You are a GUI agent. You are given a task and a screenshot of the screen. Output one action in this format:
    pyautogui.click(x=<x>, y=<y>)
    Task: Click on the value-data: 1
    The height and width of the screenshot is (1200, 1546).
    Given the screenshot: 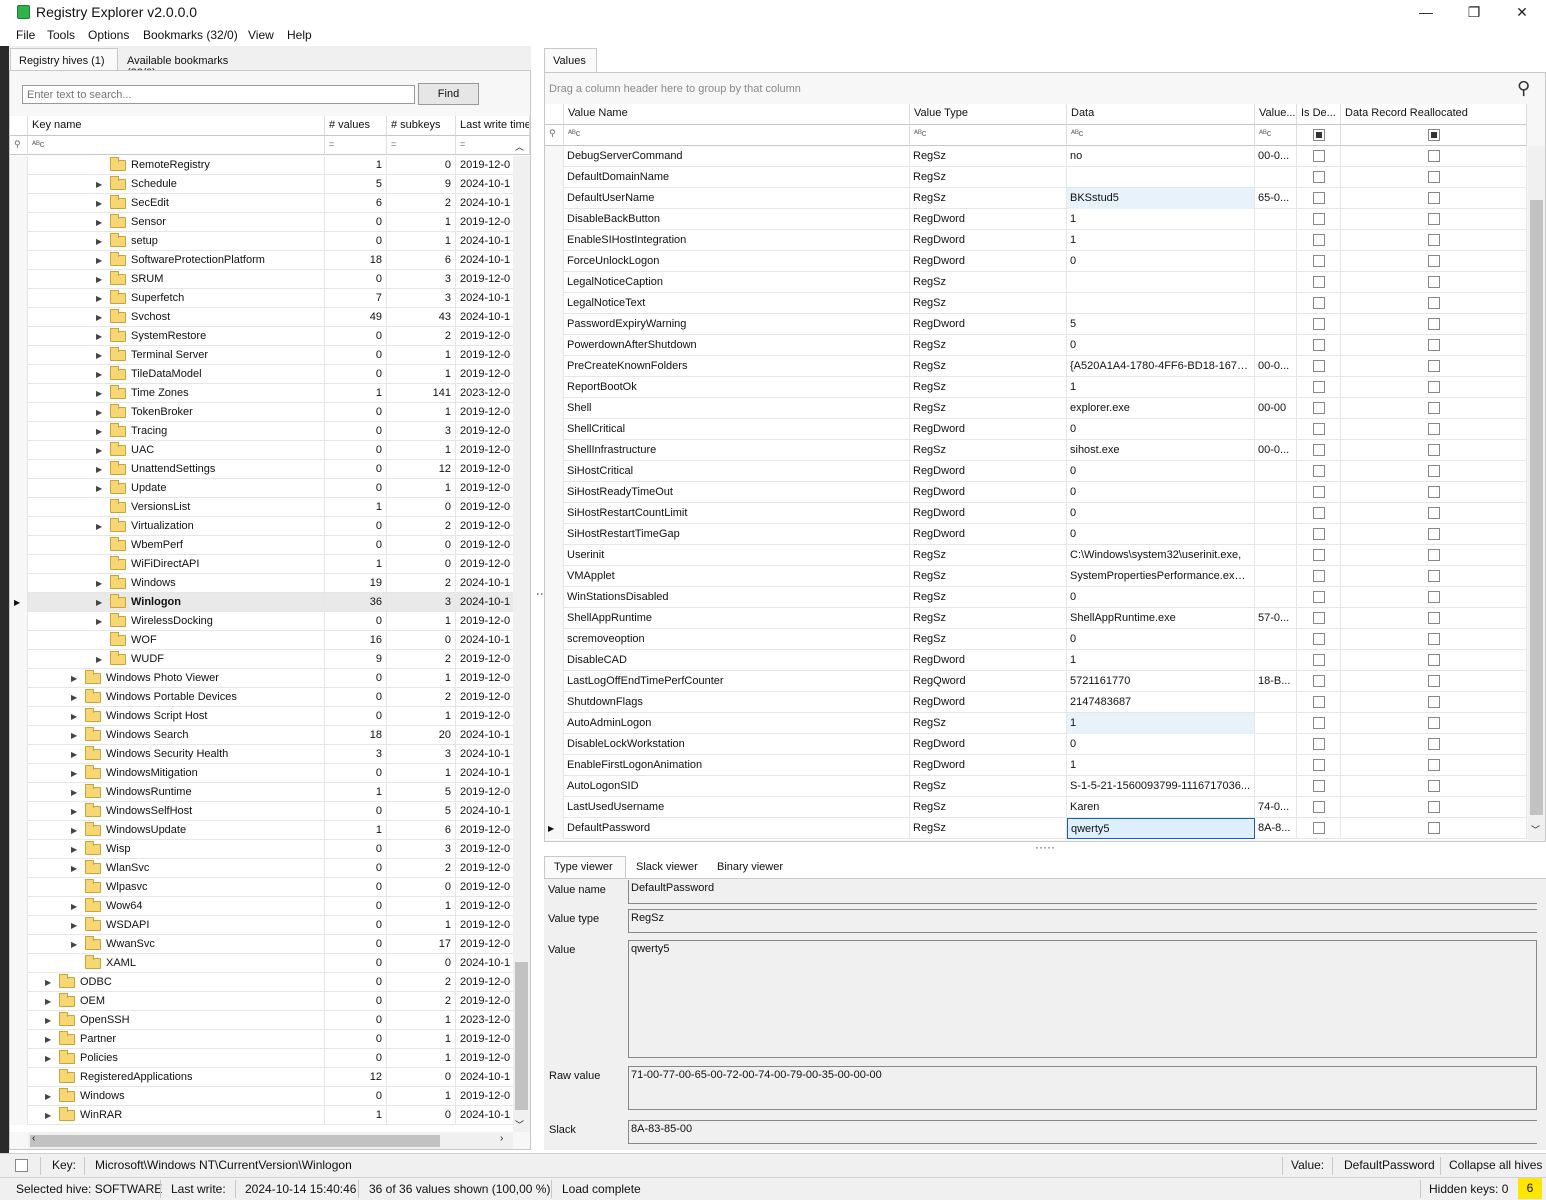 What is the action you would take?
    pyautogui.click(x=1161, y=723)
    